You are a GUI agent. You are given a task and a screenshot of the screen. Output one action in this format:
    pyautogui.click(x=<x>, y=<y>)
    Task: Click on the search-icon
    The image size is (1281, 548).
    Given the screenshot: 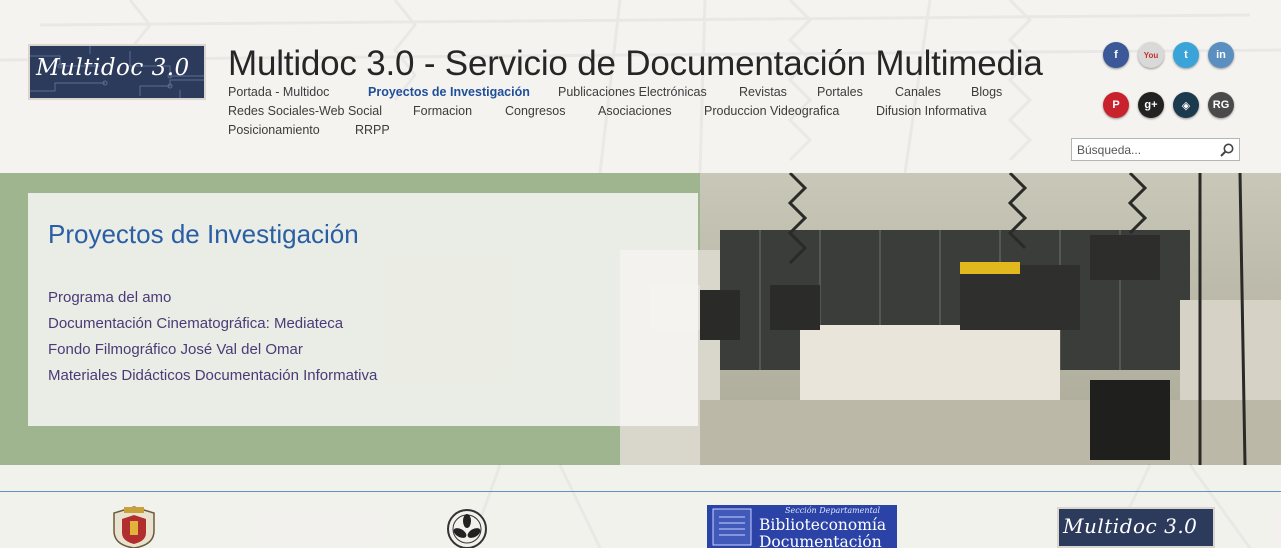 What is the action you would take?
    pyautogui.click(x=1227, y=150)
    